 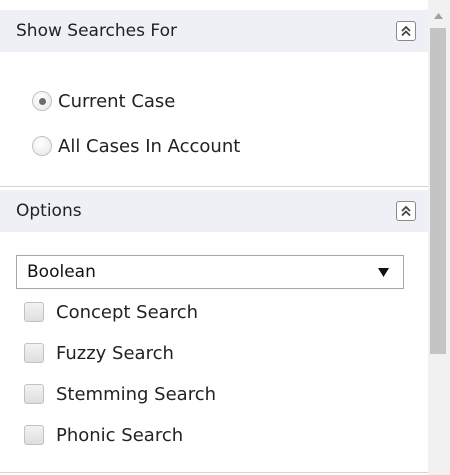 What do you see at coordinates (127, 312) in the screenshot?
I see `concept-search-label: Concept Search` at bounding box center [127, 312].